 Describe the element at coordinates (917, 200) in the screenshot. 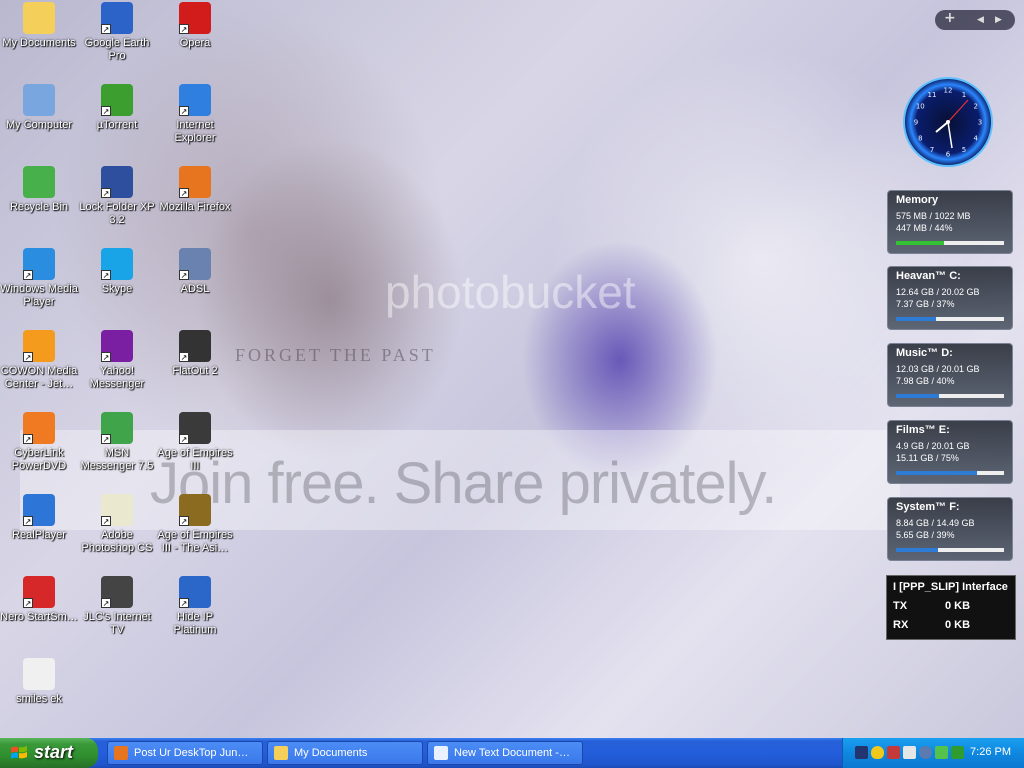

I see `memory-title: Memory` at that location.